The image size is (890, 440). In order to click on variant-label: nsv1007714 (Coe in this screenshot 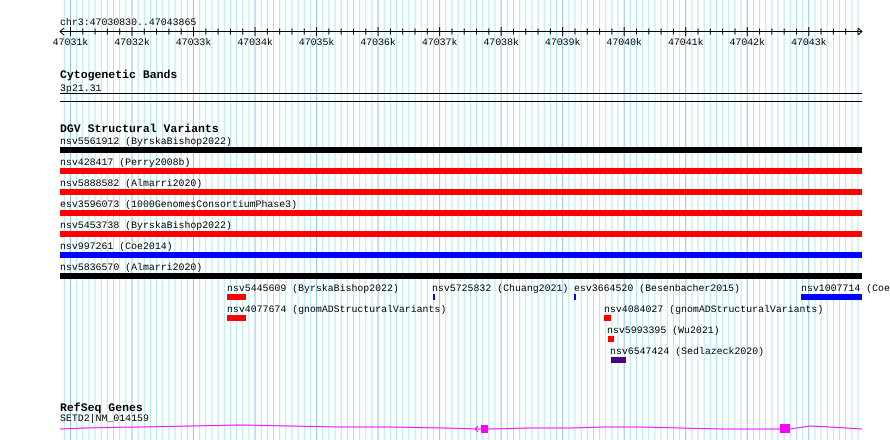, I will do `click(845, 288)`.